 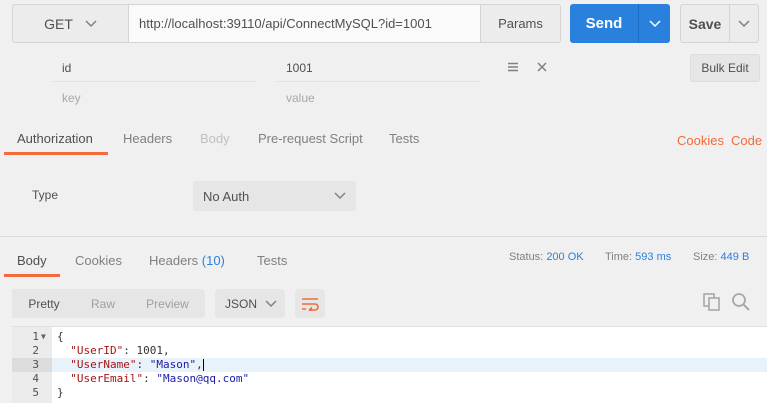 I want to click on tab-pre-request-script: Pre-request Script, so click(x=310, y=138).